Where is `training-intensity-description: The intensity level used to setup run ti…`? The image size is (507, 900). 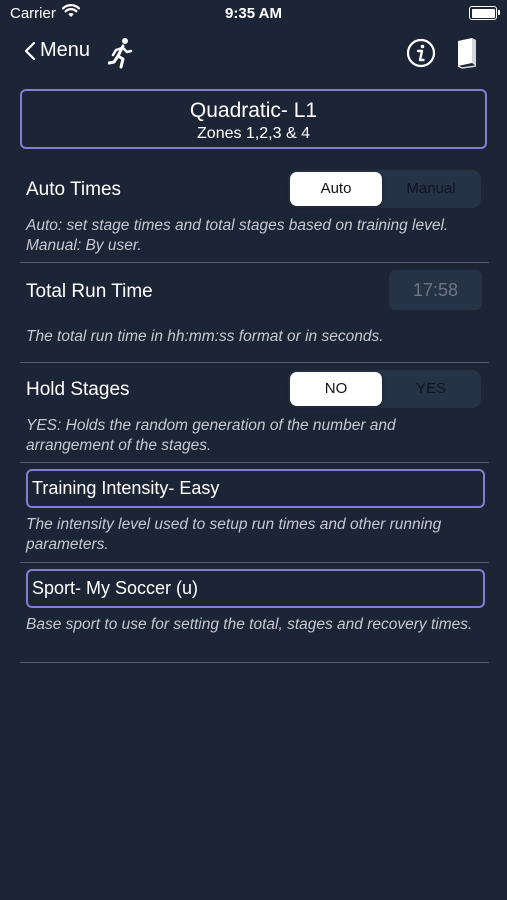 training-intensity-description: The intensity level used to setup run ti… is located at coordinates (234, 534).